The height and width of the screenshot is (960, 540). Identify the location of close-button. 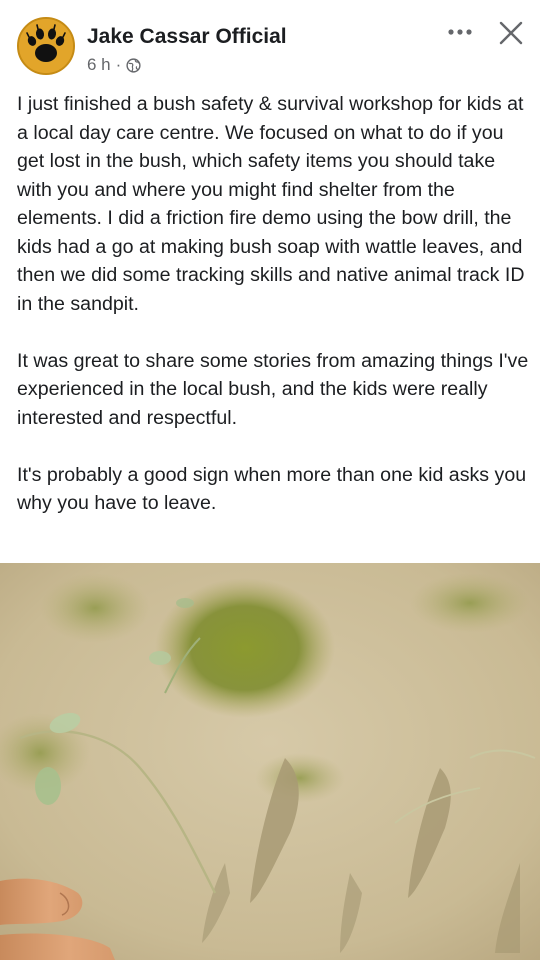
(511, 33).